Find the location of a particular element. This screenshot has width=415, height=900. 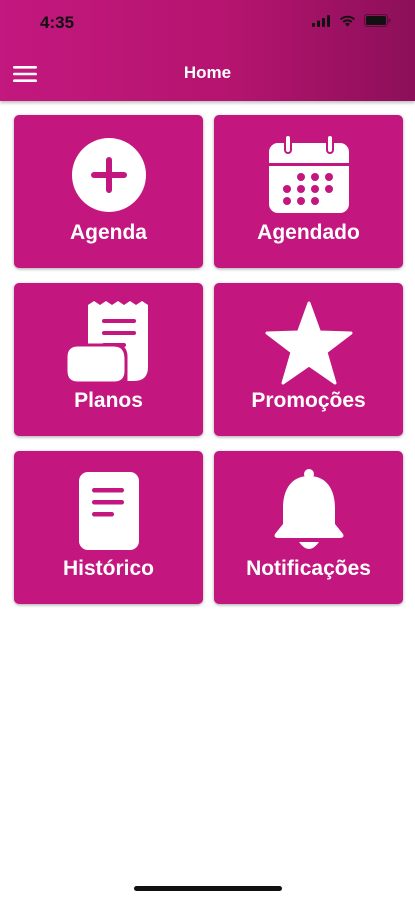

tile-notificacoes: Notificações is located at coordinates (308, 527).